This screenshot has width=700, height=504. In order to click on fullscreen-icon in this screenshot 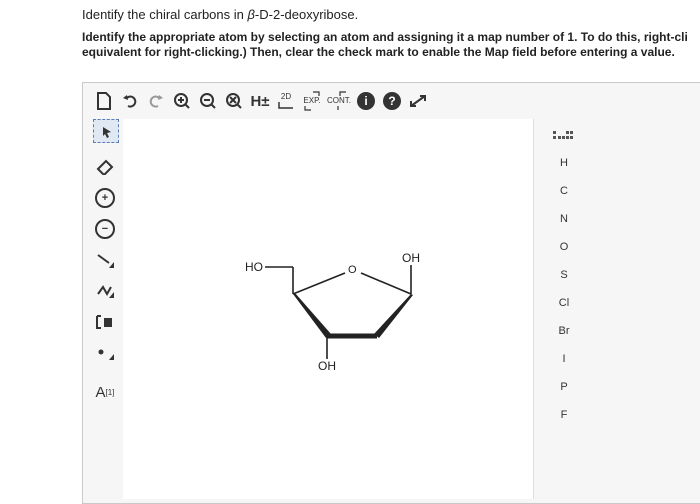, I will do `click(418, 101)`.